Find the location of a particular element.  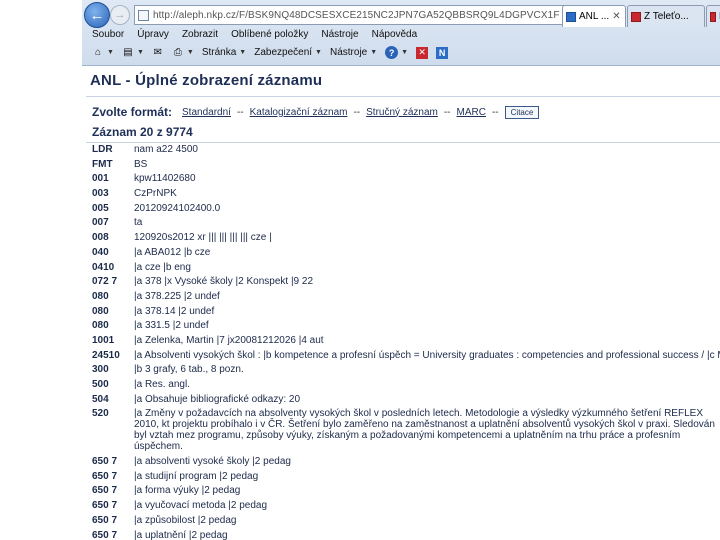

format-link-catalog: Katalogizační záznam is located at coordinates (299, 112).